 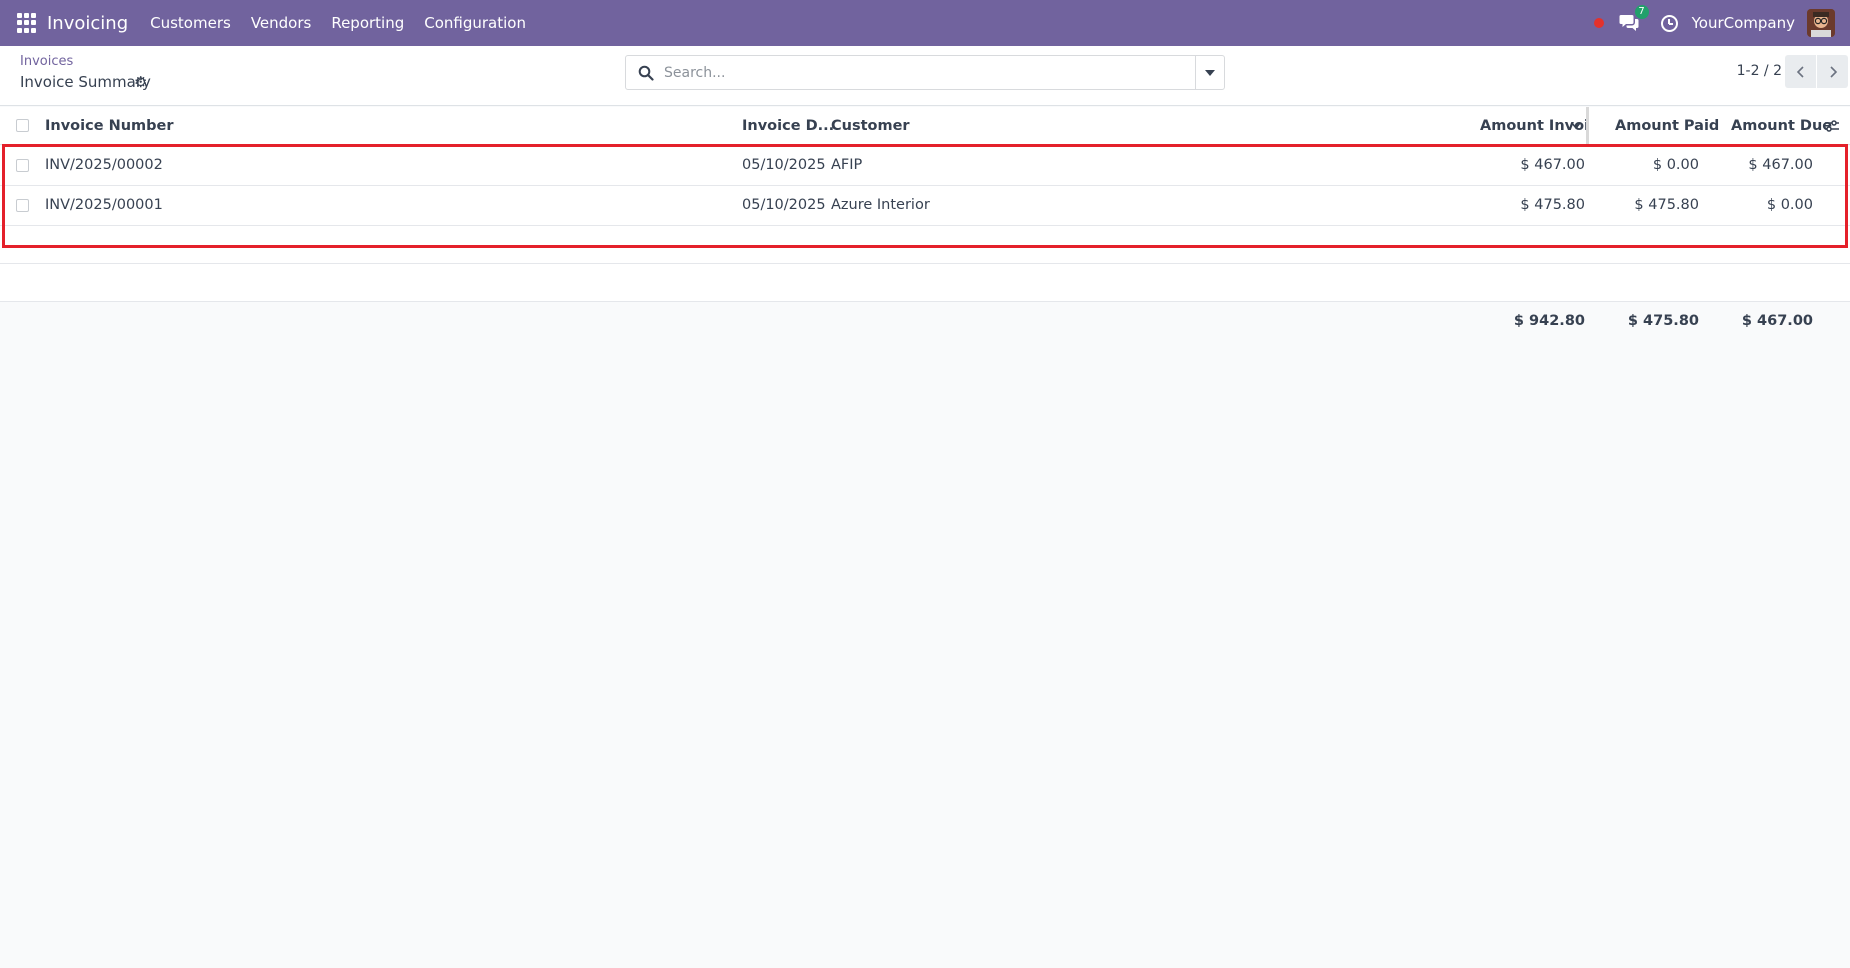 I want to click on cell-invoice-number: INV/2025/00001, so click(x=104, y=205).